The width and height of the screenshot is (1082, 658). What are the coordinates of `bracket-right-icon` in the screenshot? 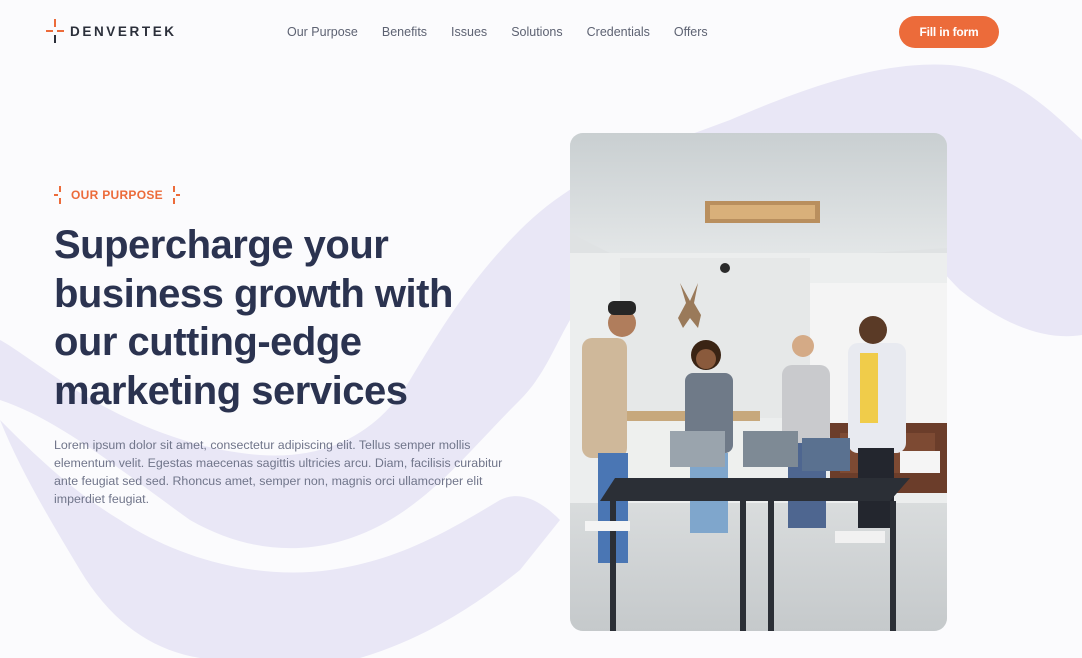 It's located at (176, 195).